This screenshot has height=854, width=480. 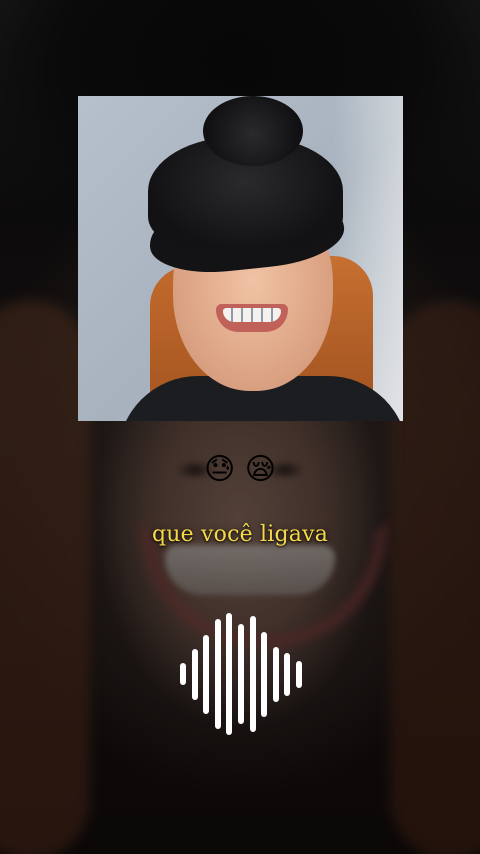 What do you see at coordinates (219, 469) in the screenshot?
I see `sweat-face-emoji: 😓` at bounding box center [219, 469].